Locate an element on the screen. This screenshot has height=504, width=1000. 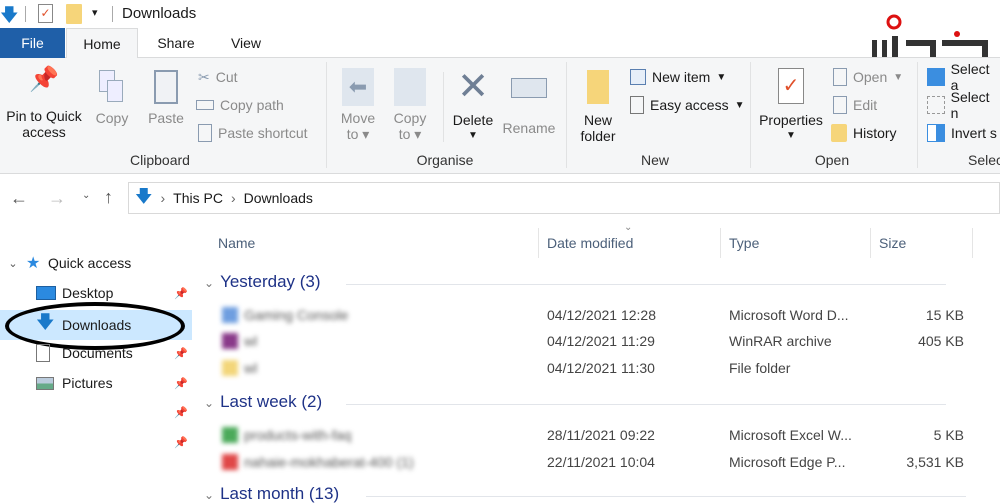
select-none-icon is located at coordinates (936, 105).